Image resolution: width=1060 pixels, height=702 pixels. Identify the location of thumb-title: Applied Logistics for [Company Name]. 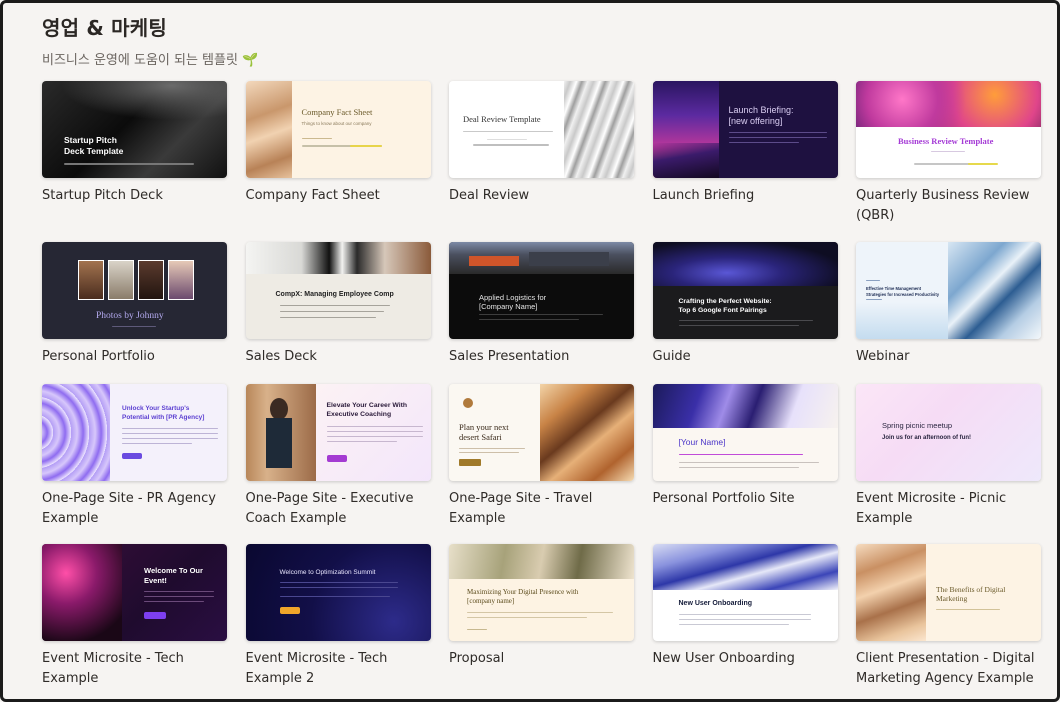
(513, 302).